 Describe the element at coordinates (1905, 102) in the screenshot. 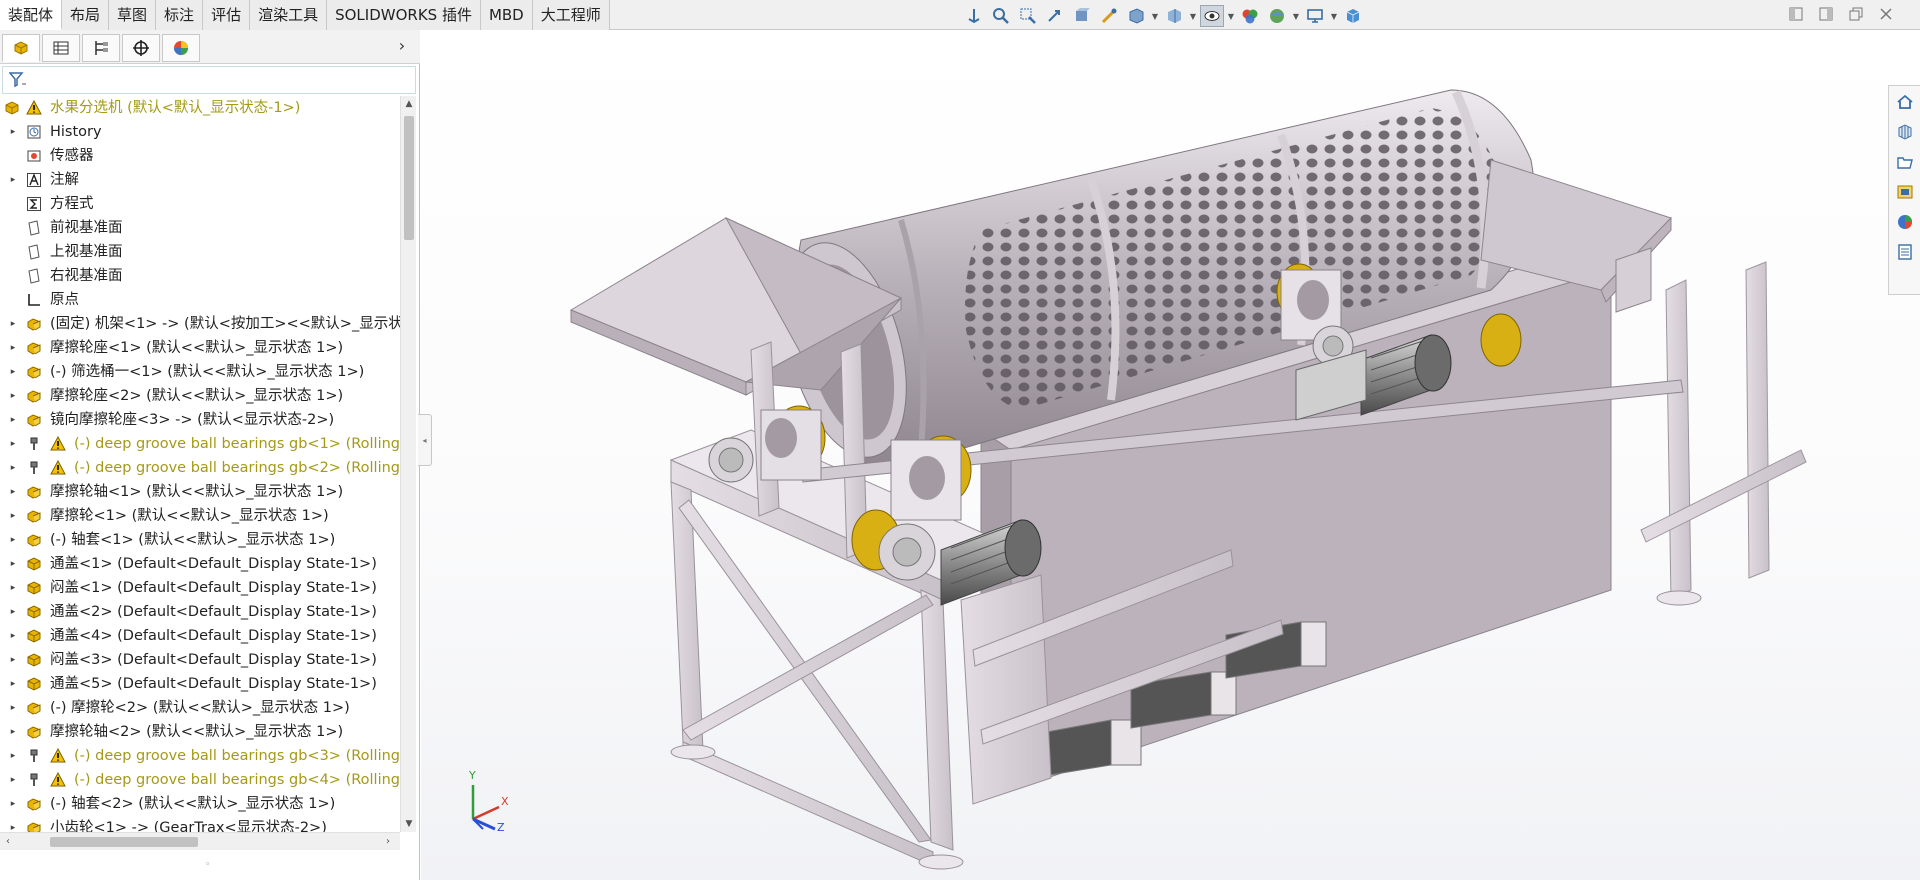

I see `home-icon` at that location.